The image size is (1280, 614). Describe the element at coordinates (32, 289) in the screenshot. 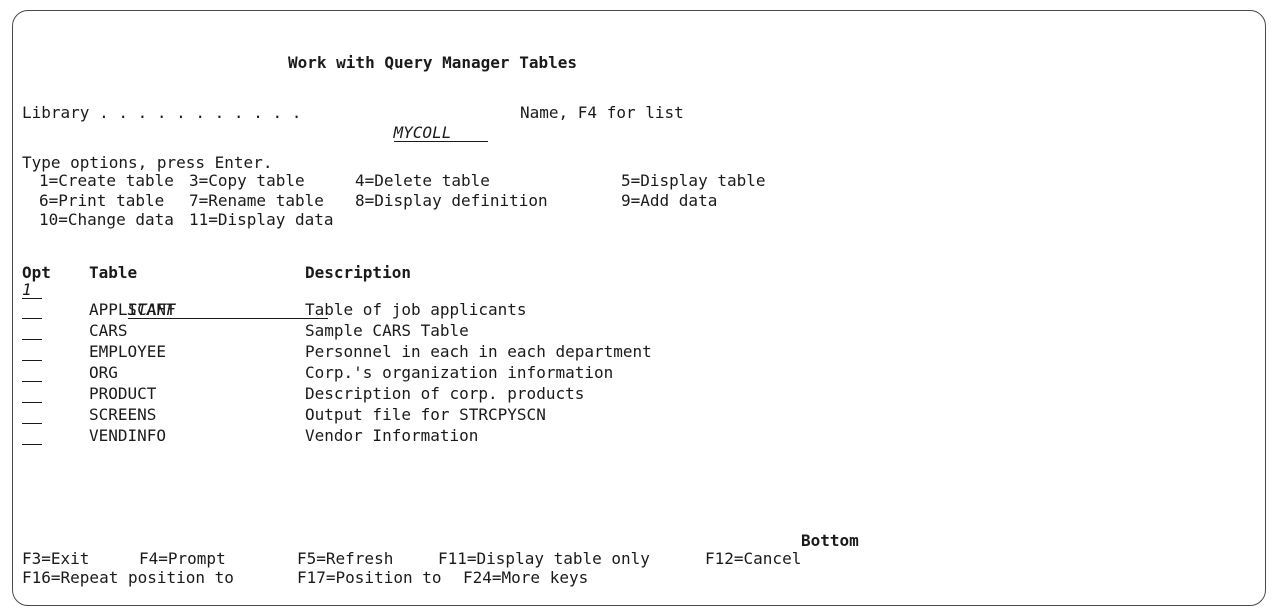

I see `position-opt-input: 1` at that location.